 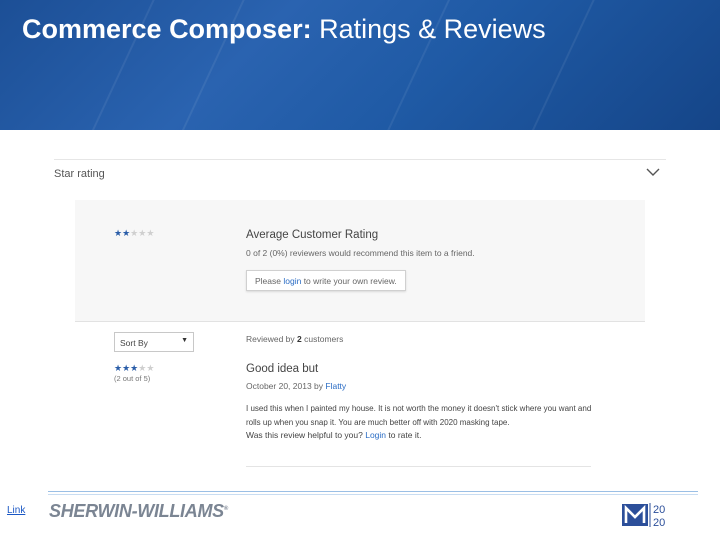 I want to click on review-meta: October 20, 2013 by Flatty, so click(x=296, y=386).